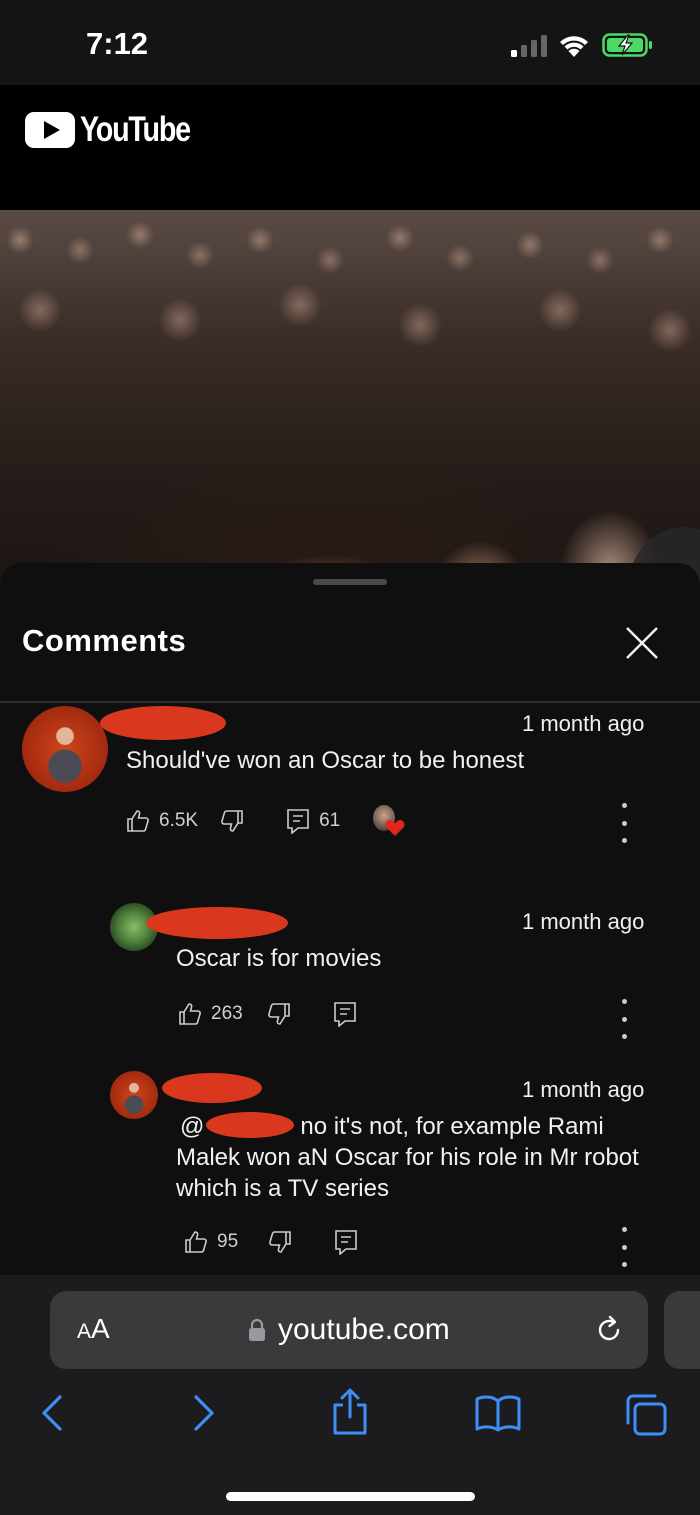 This screenshot has width=700, height=1515. Describe the element at coordinates (210, 1014) in the screenshot. I see `like-button: 263` at that location.